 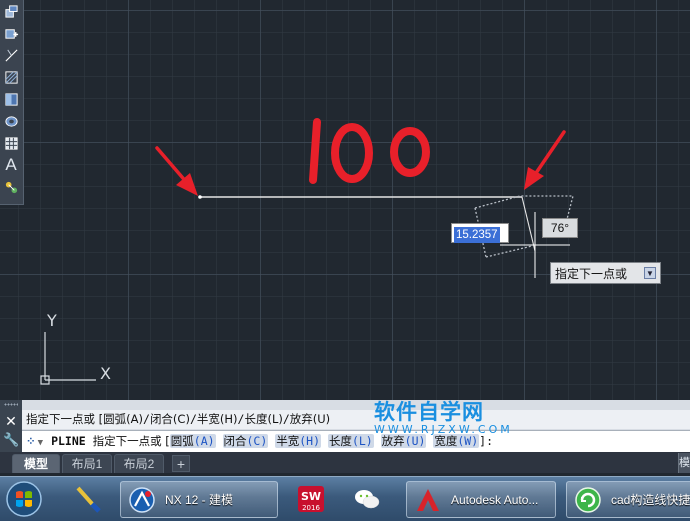 I want to click on dimension-dotted-base, so click(x=509, y=251).